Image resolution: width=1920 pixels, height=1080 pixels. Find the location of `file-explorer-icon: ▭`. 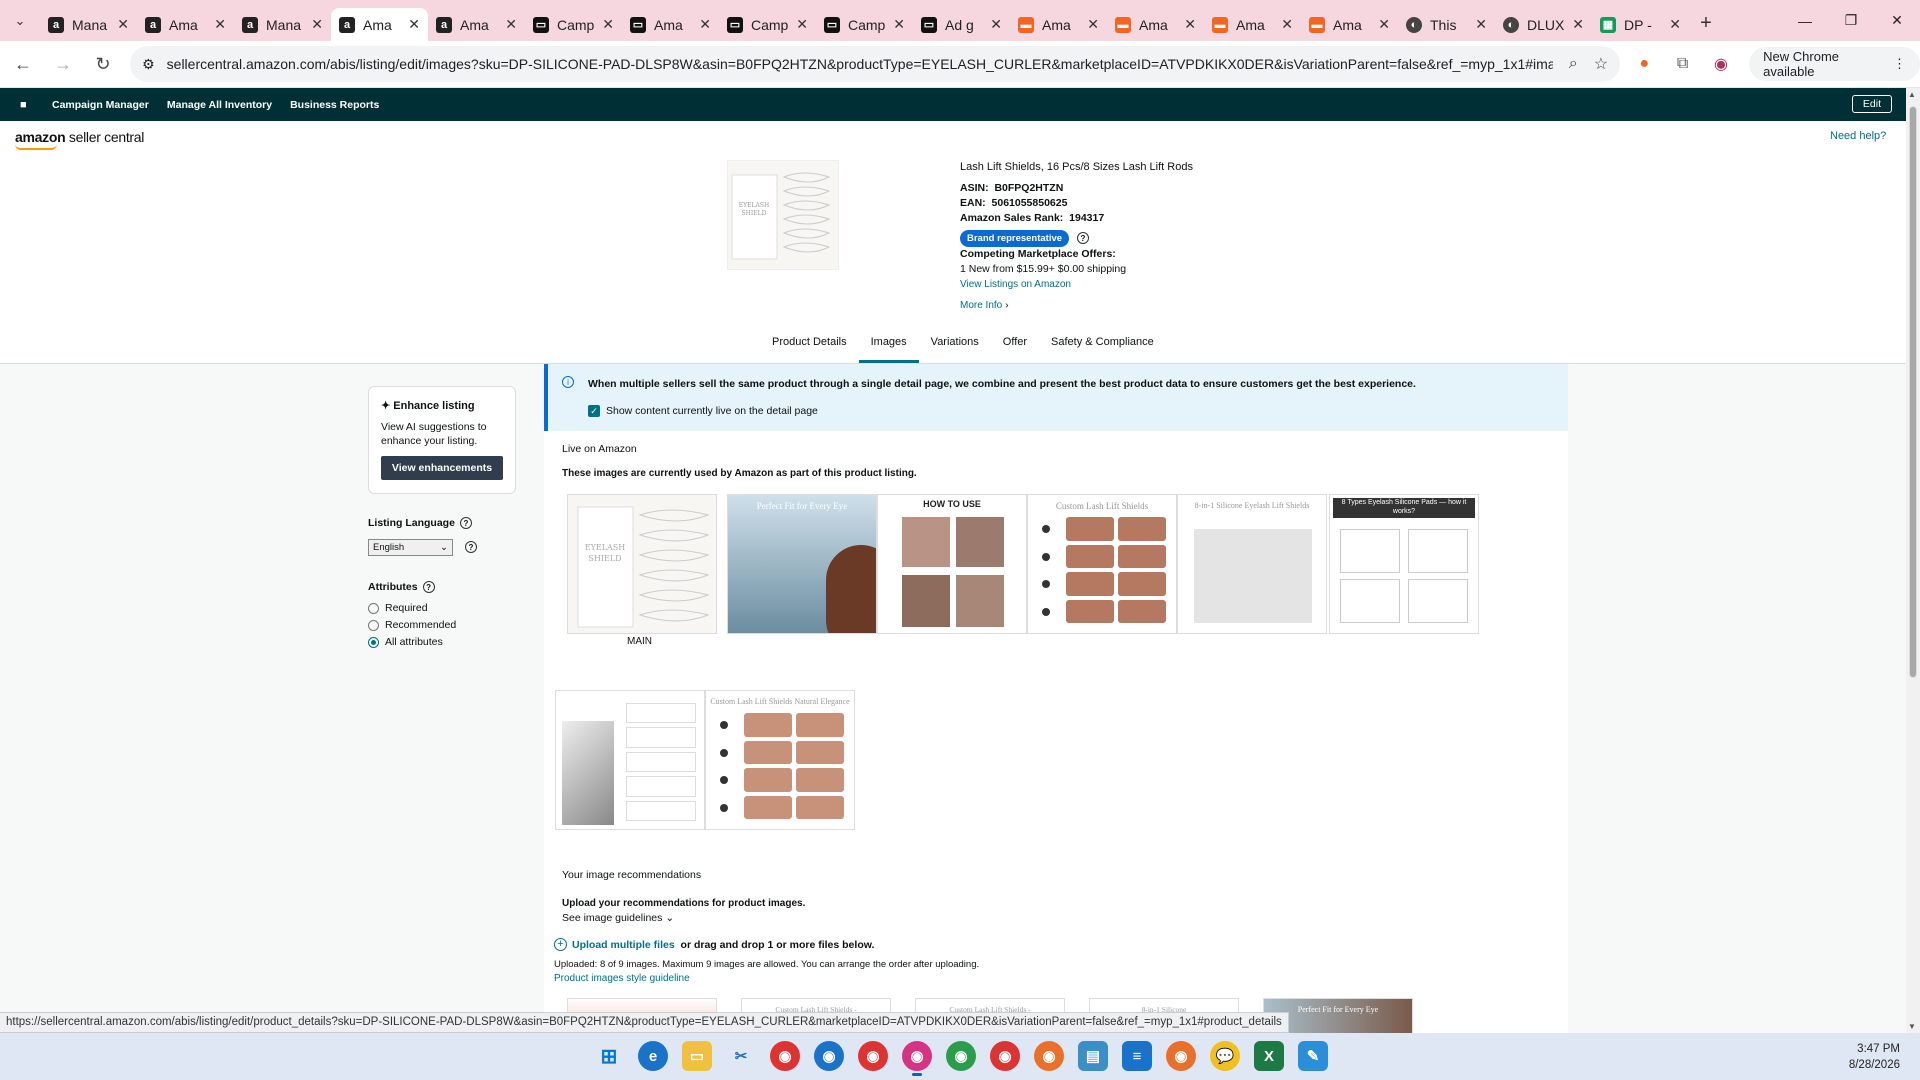

file-explorer-icon: ▭ is located at coordinates (697, 1056).